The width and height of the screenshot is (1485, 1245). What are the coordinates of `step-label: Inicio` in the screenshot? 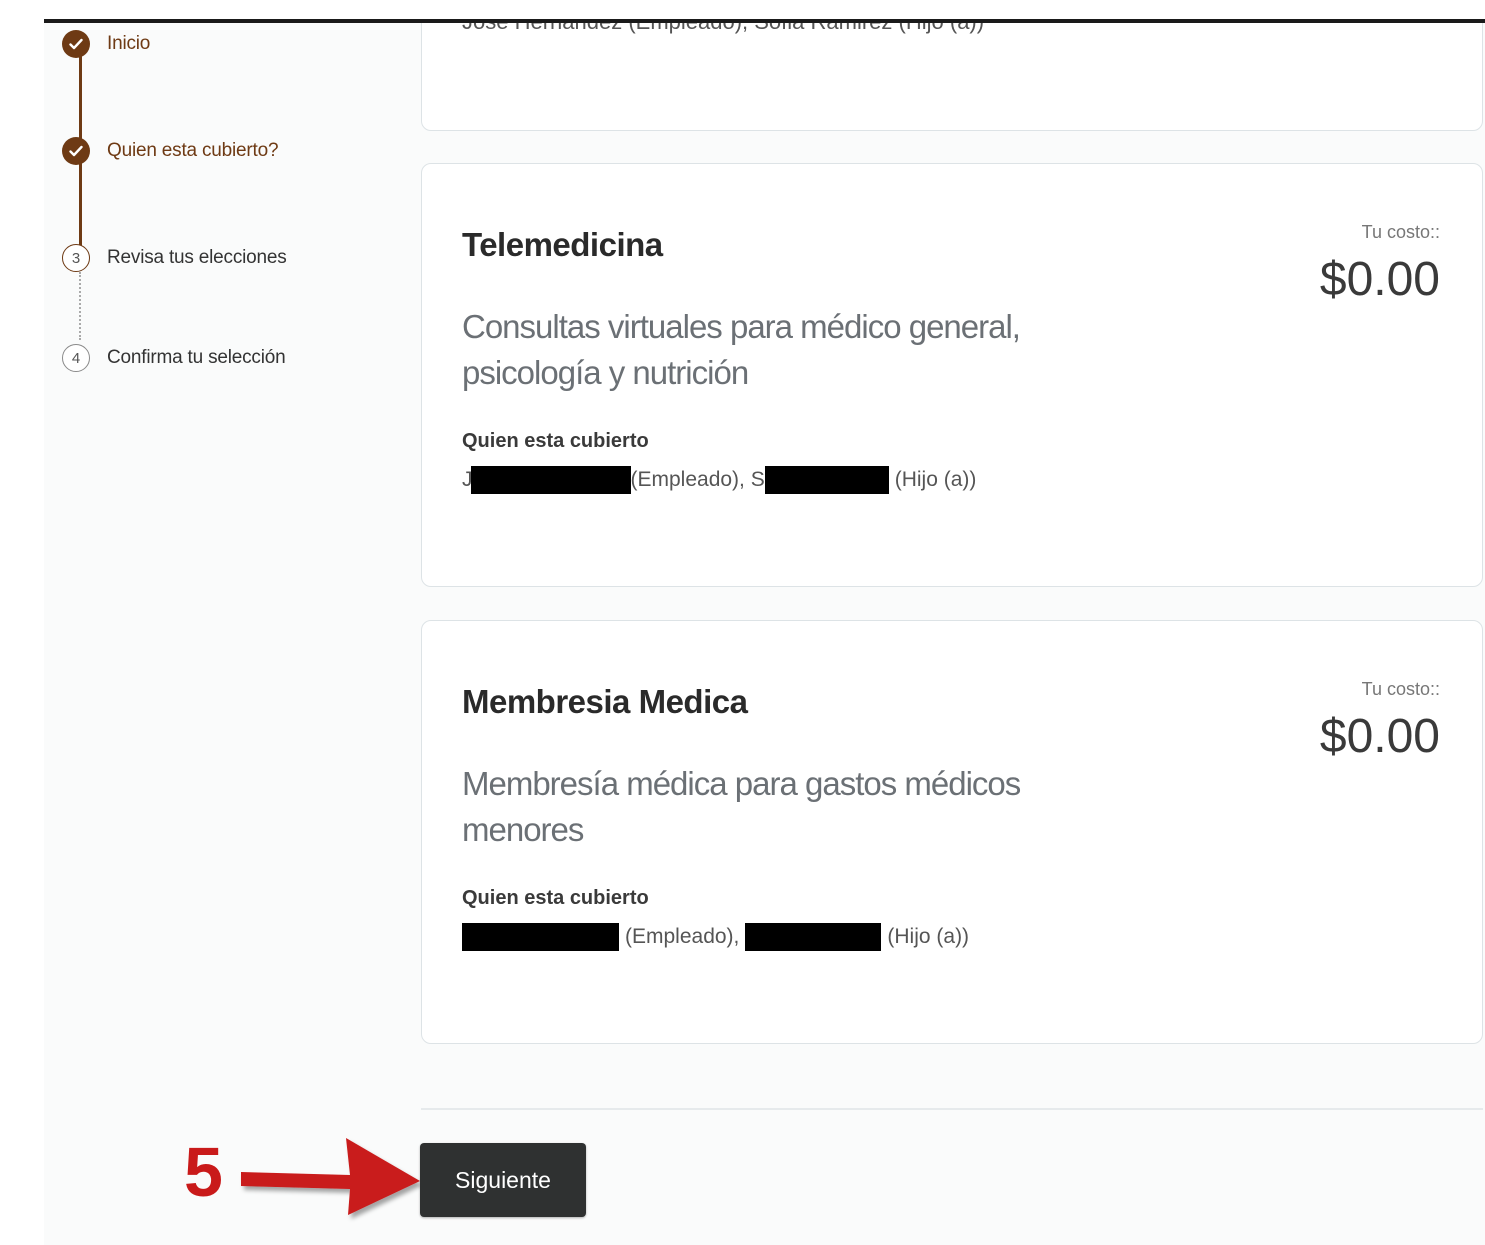 It's located at (129, 43).